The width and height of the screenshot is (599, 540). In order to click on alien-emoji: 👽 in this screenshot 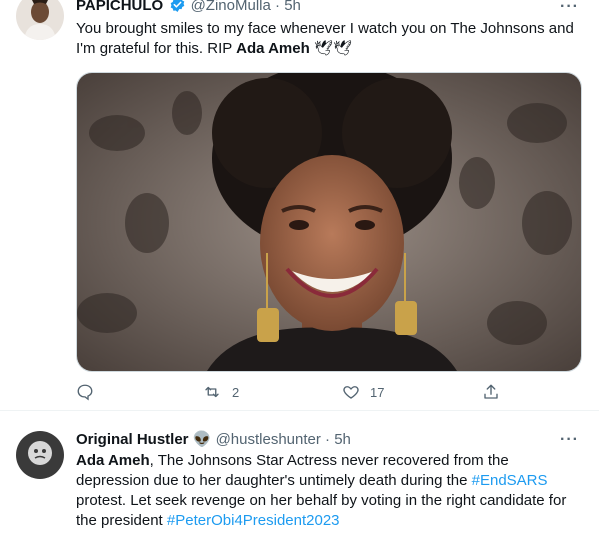, I will do `click(202, 439)`.